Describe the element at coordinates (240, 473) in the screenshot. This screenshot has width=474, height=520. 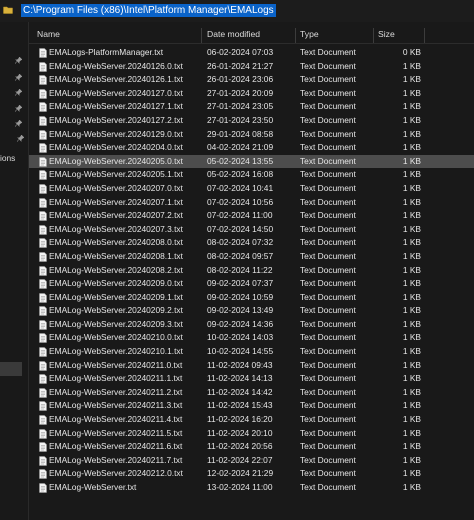
I see `file-date-modified: 12-02-2024 21:29` at that location.